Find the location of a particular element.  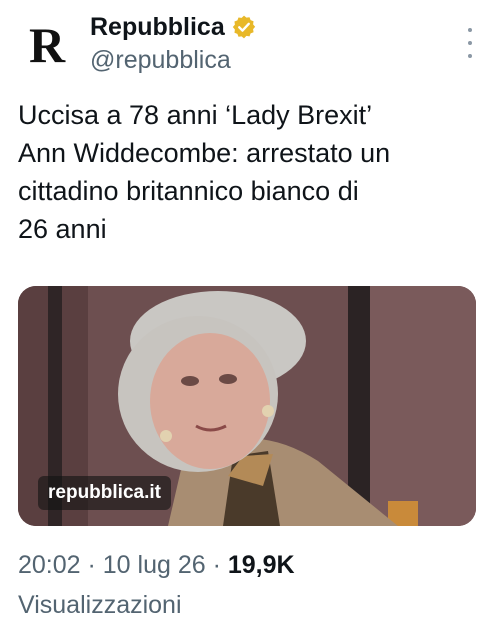

tweet-date: 10 lug 26 is located at coordinates (154, 565).